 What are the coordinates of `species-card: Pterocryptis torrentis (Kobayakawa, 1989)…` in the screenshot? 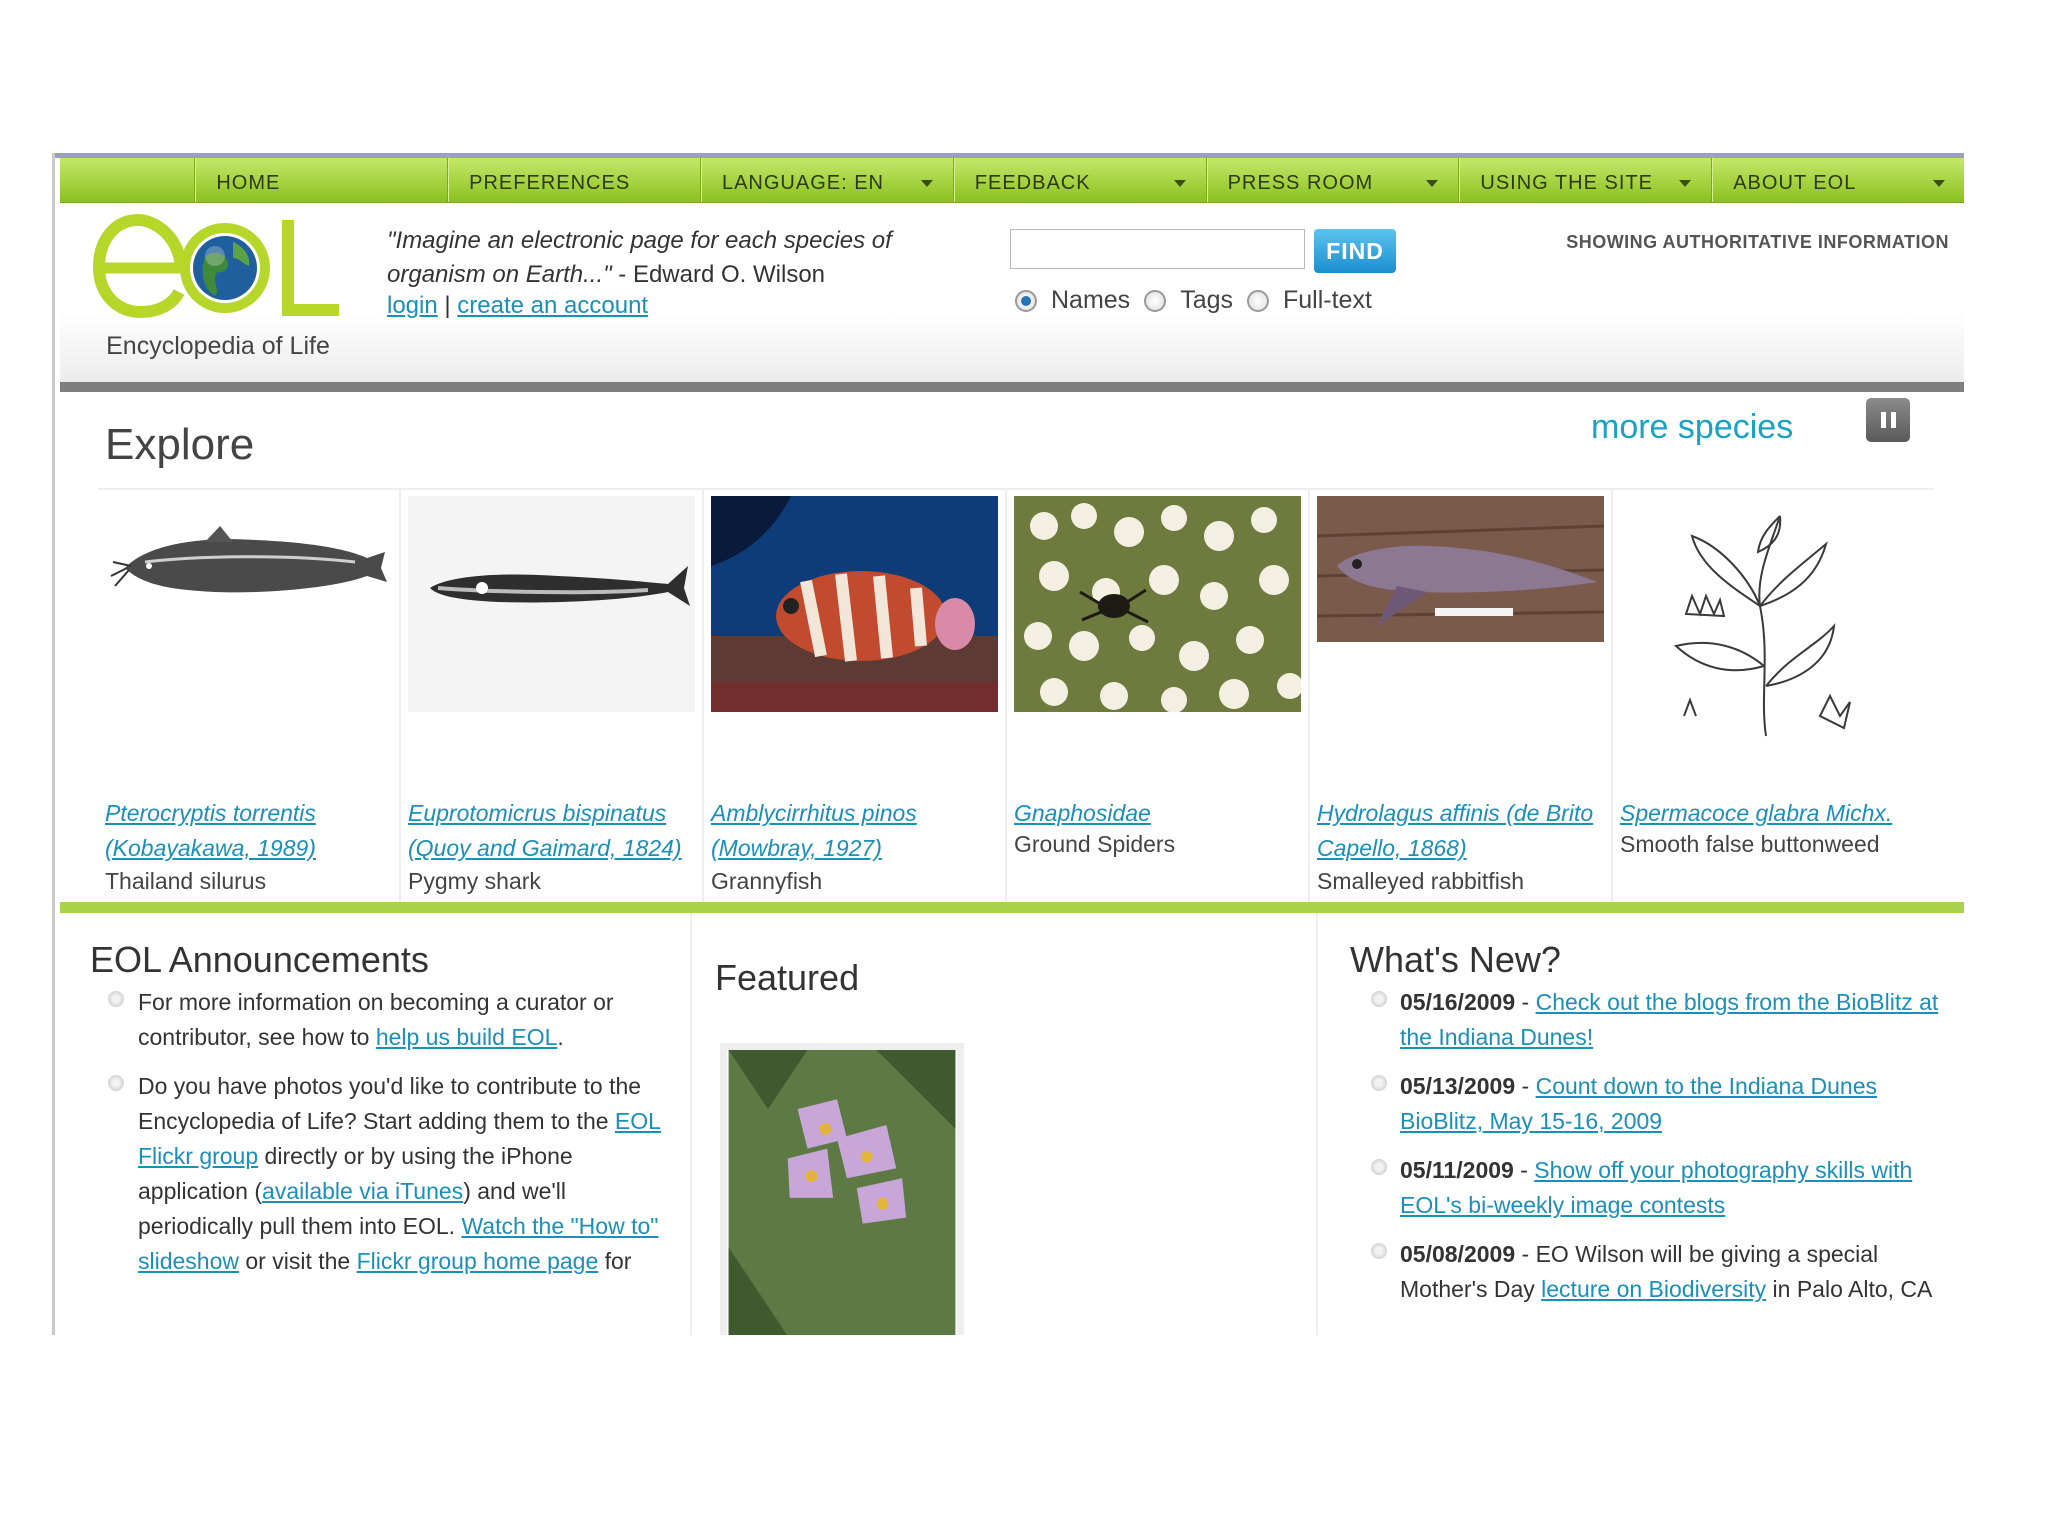 It's located at (249, 697).